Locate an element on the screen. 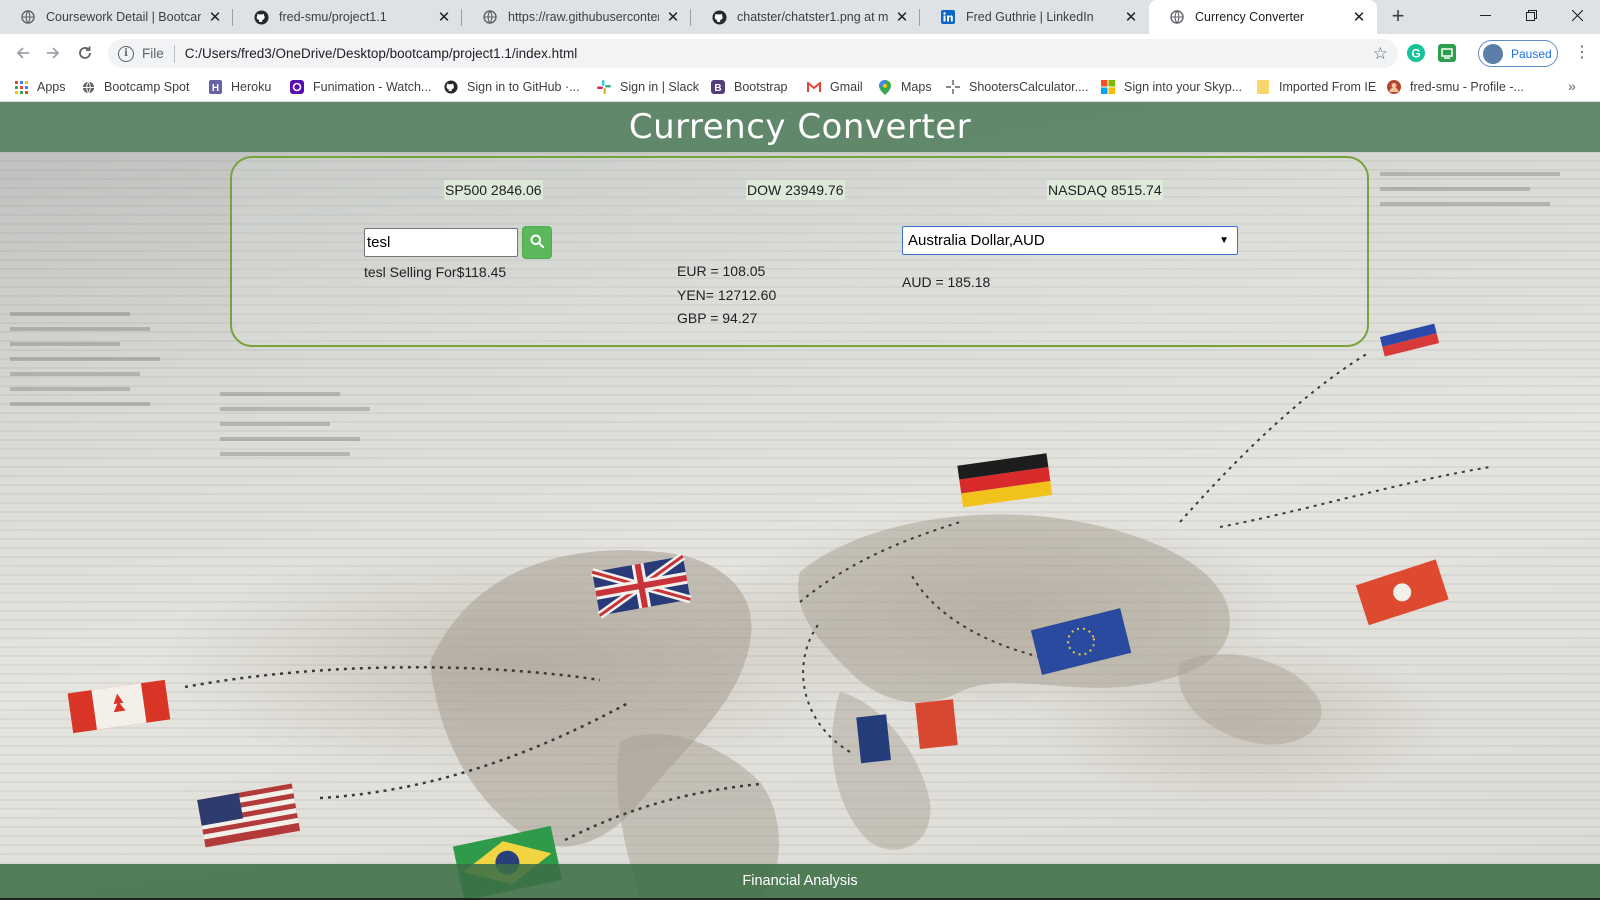  new-tab-button: + is located at coordinates (1398, 17).